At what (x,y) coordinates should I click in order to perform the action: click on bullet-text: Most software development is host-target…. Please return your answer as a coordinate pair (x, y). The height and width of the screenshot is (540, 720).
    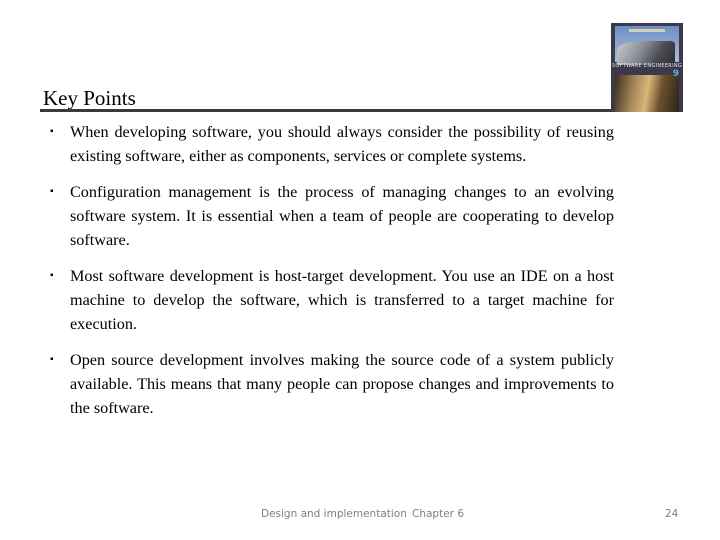
    Looking at the image, I should click on (342, 300).